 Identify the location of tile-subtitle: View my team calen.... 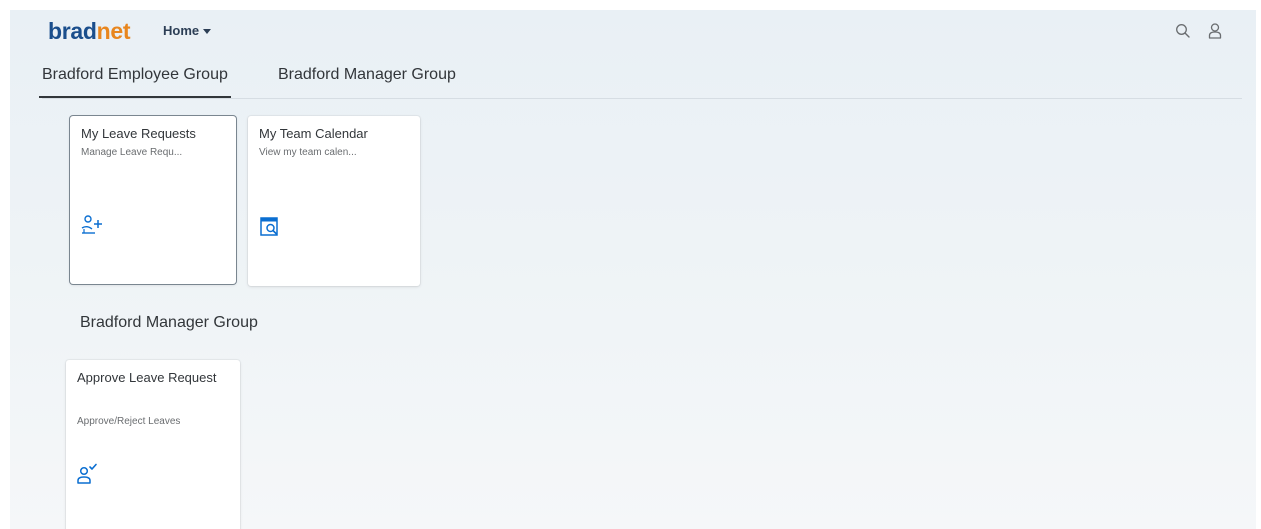
(308, 152).